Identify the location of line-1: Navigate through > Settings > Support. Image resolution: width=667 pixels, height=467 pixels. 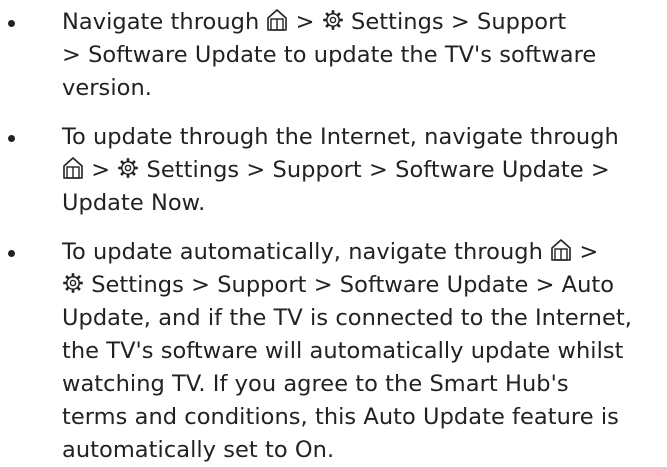
(360, 22).